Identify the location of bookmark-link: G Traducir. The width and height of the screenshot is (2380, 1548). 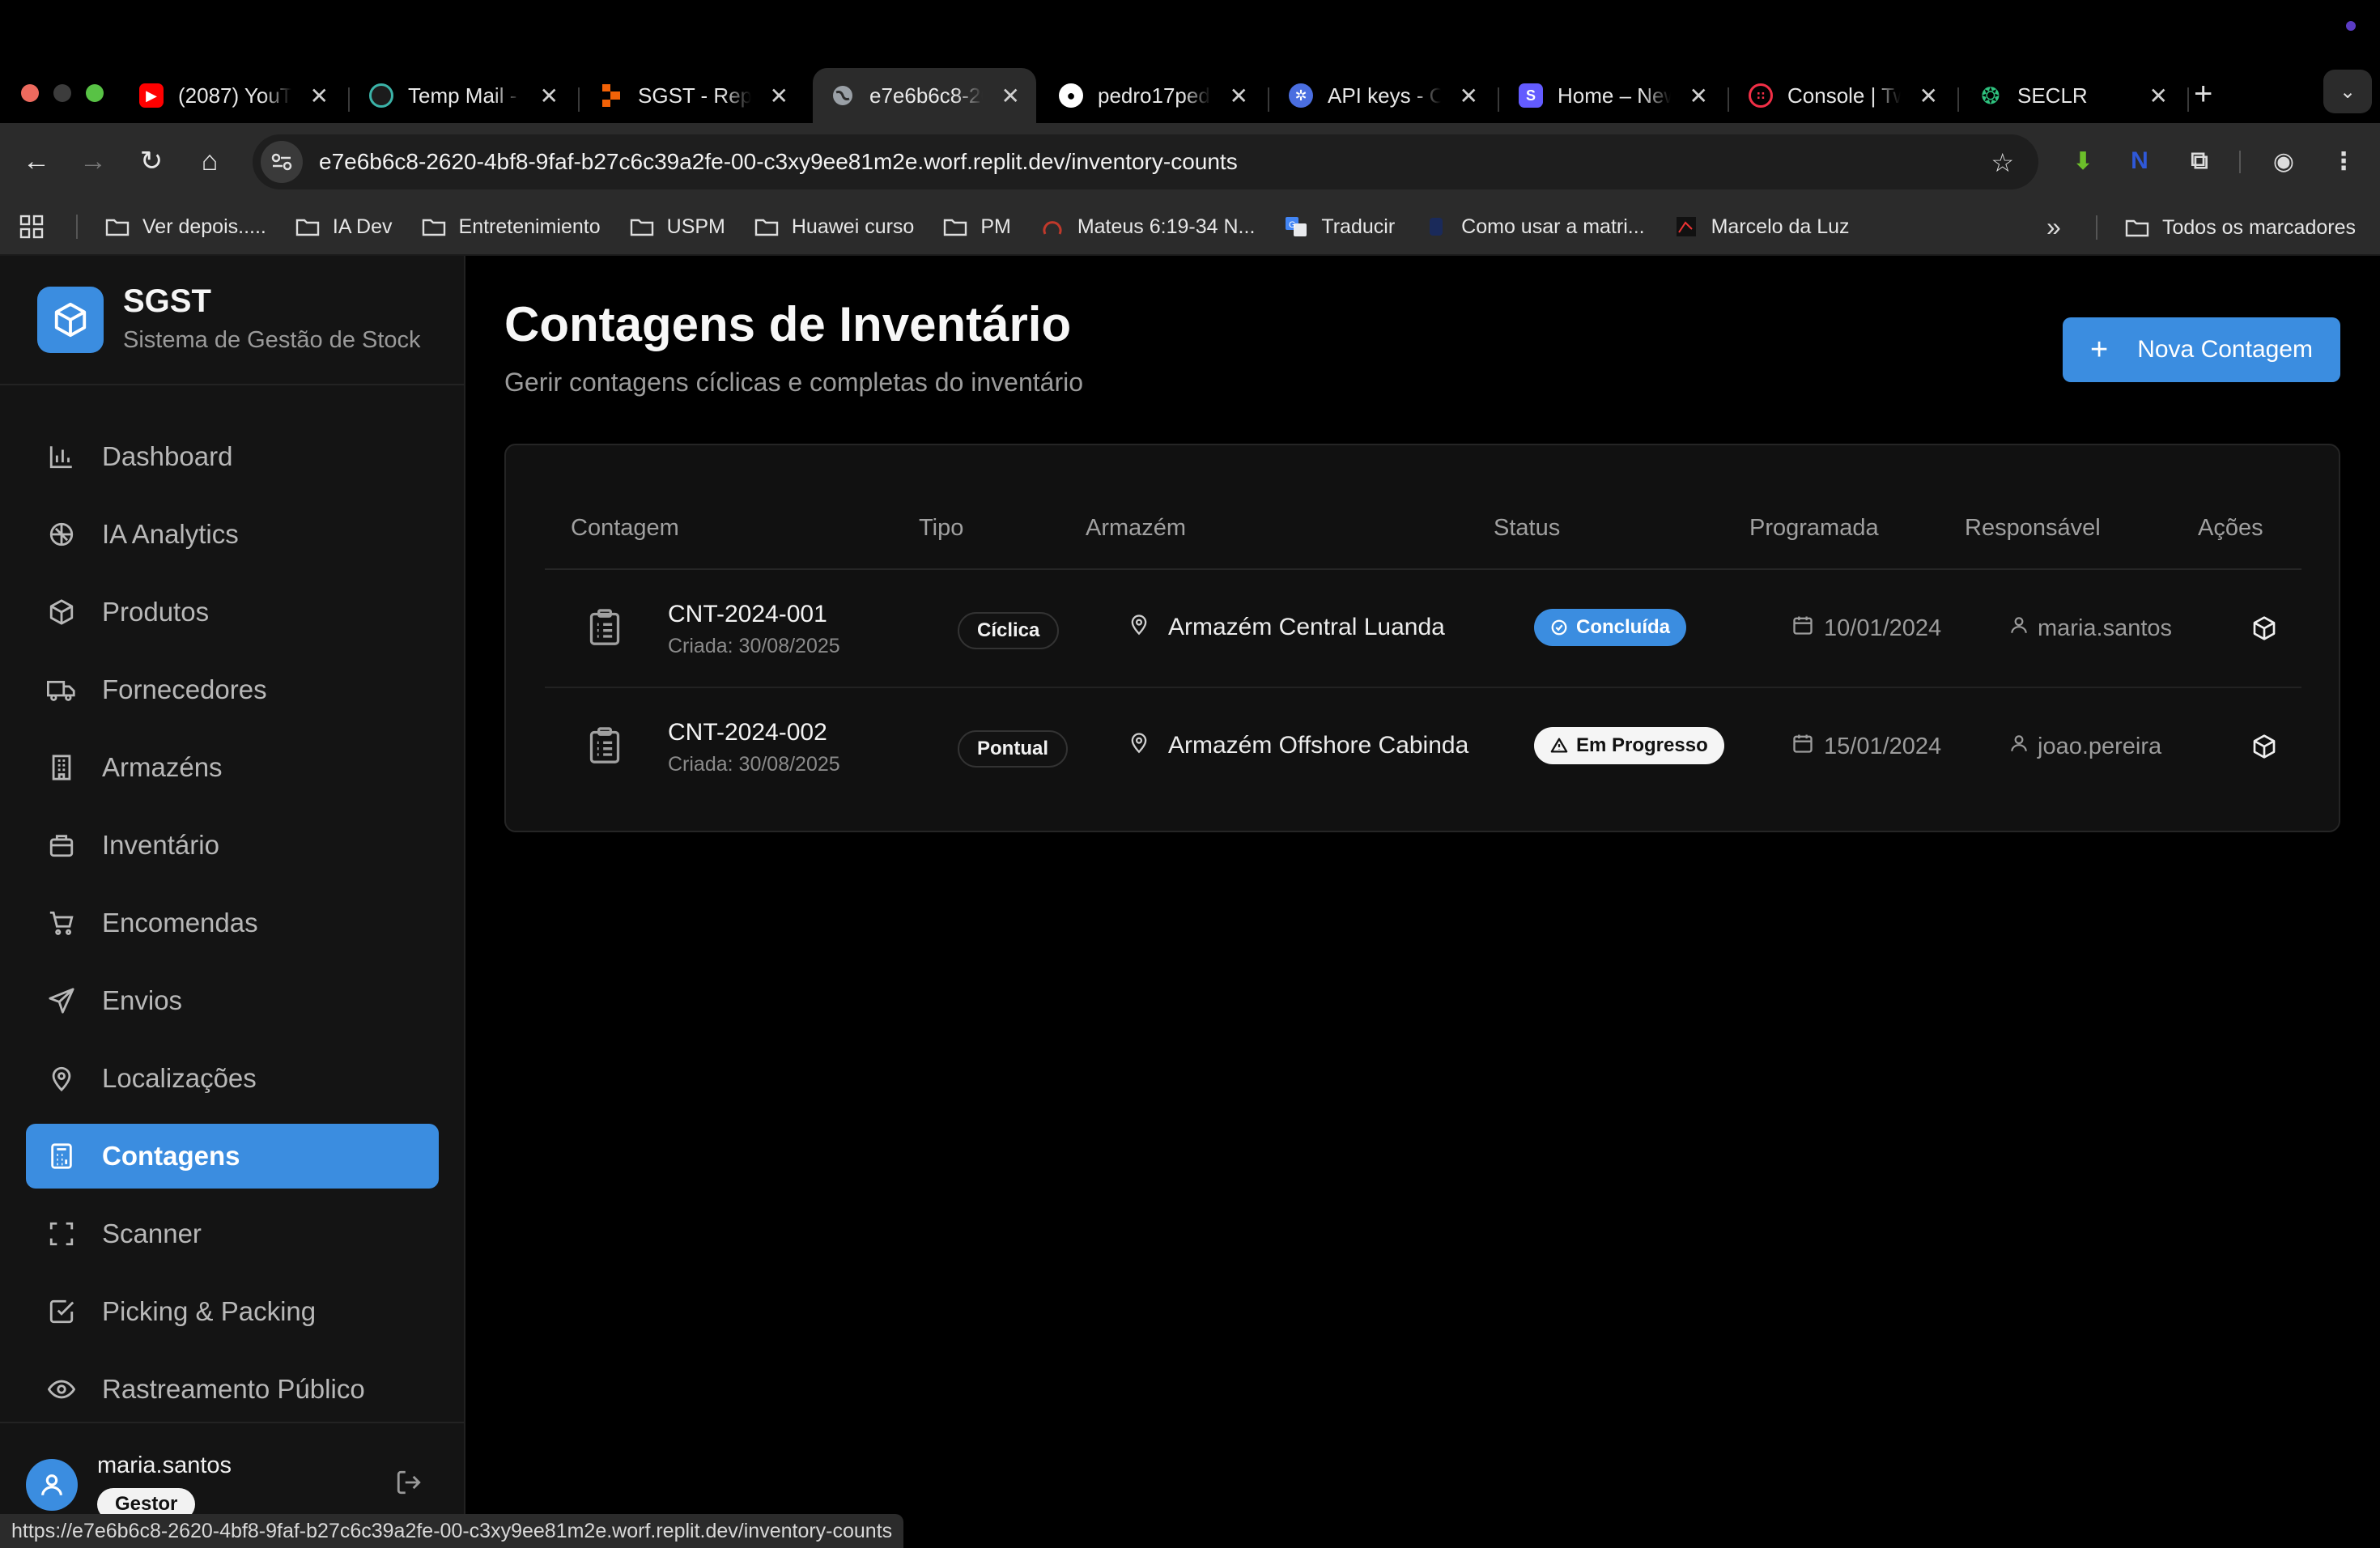
(1339, 227).